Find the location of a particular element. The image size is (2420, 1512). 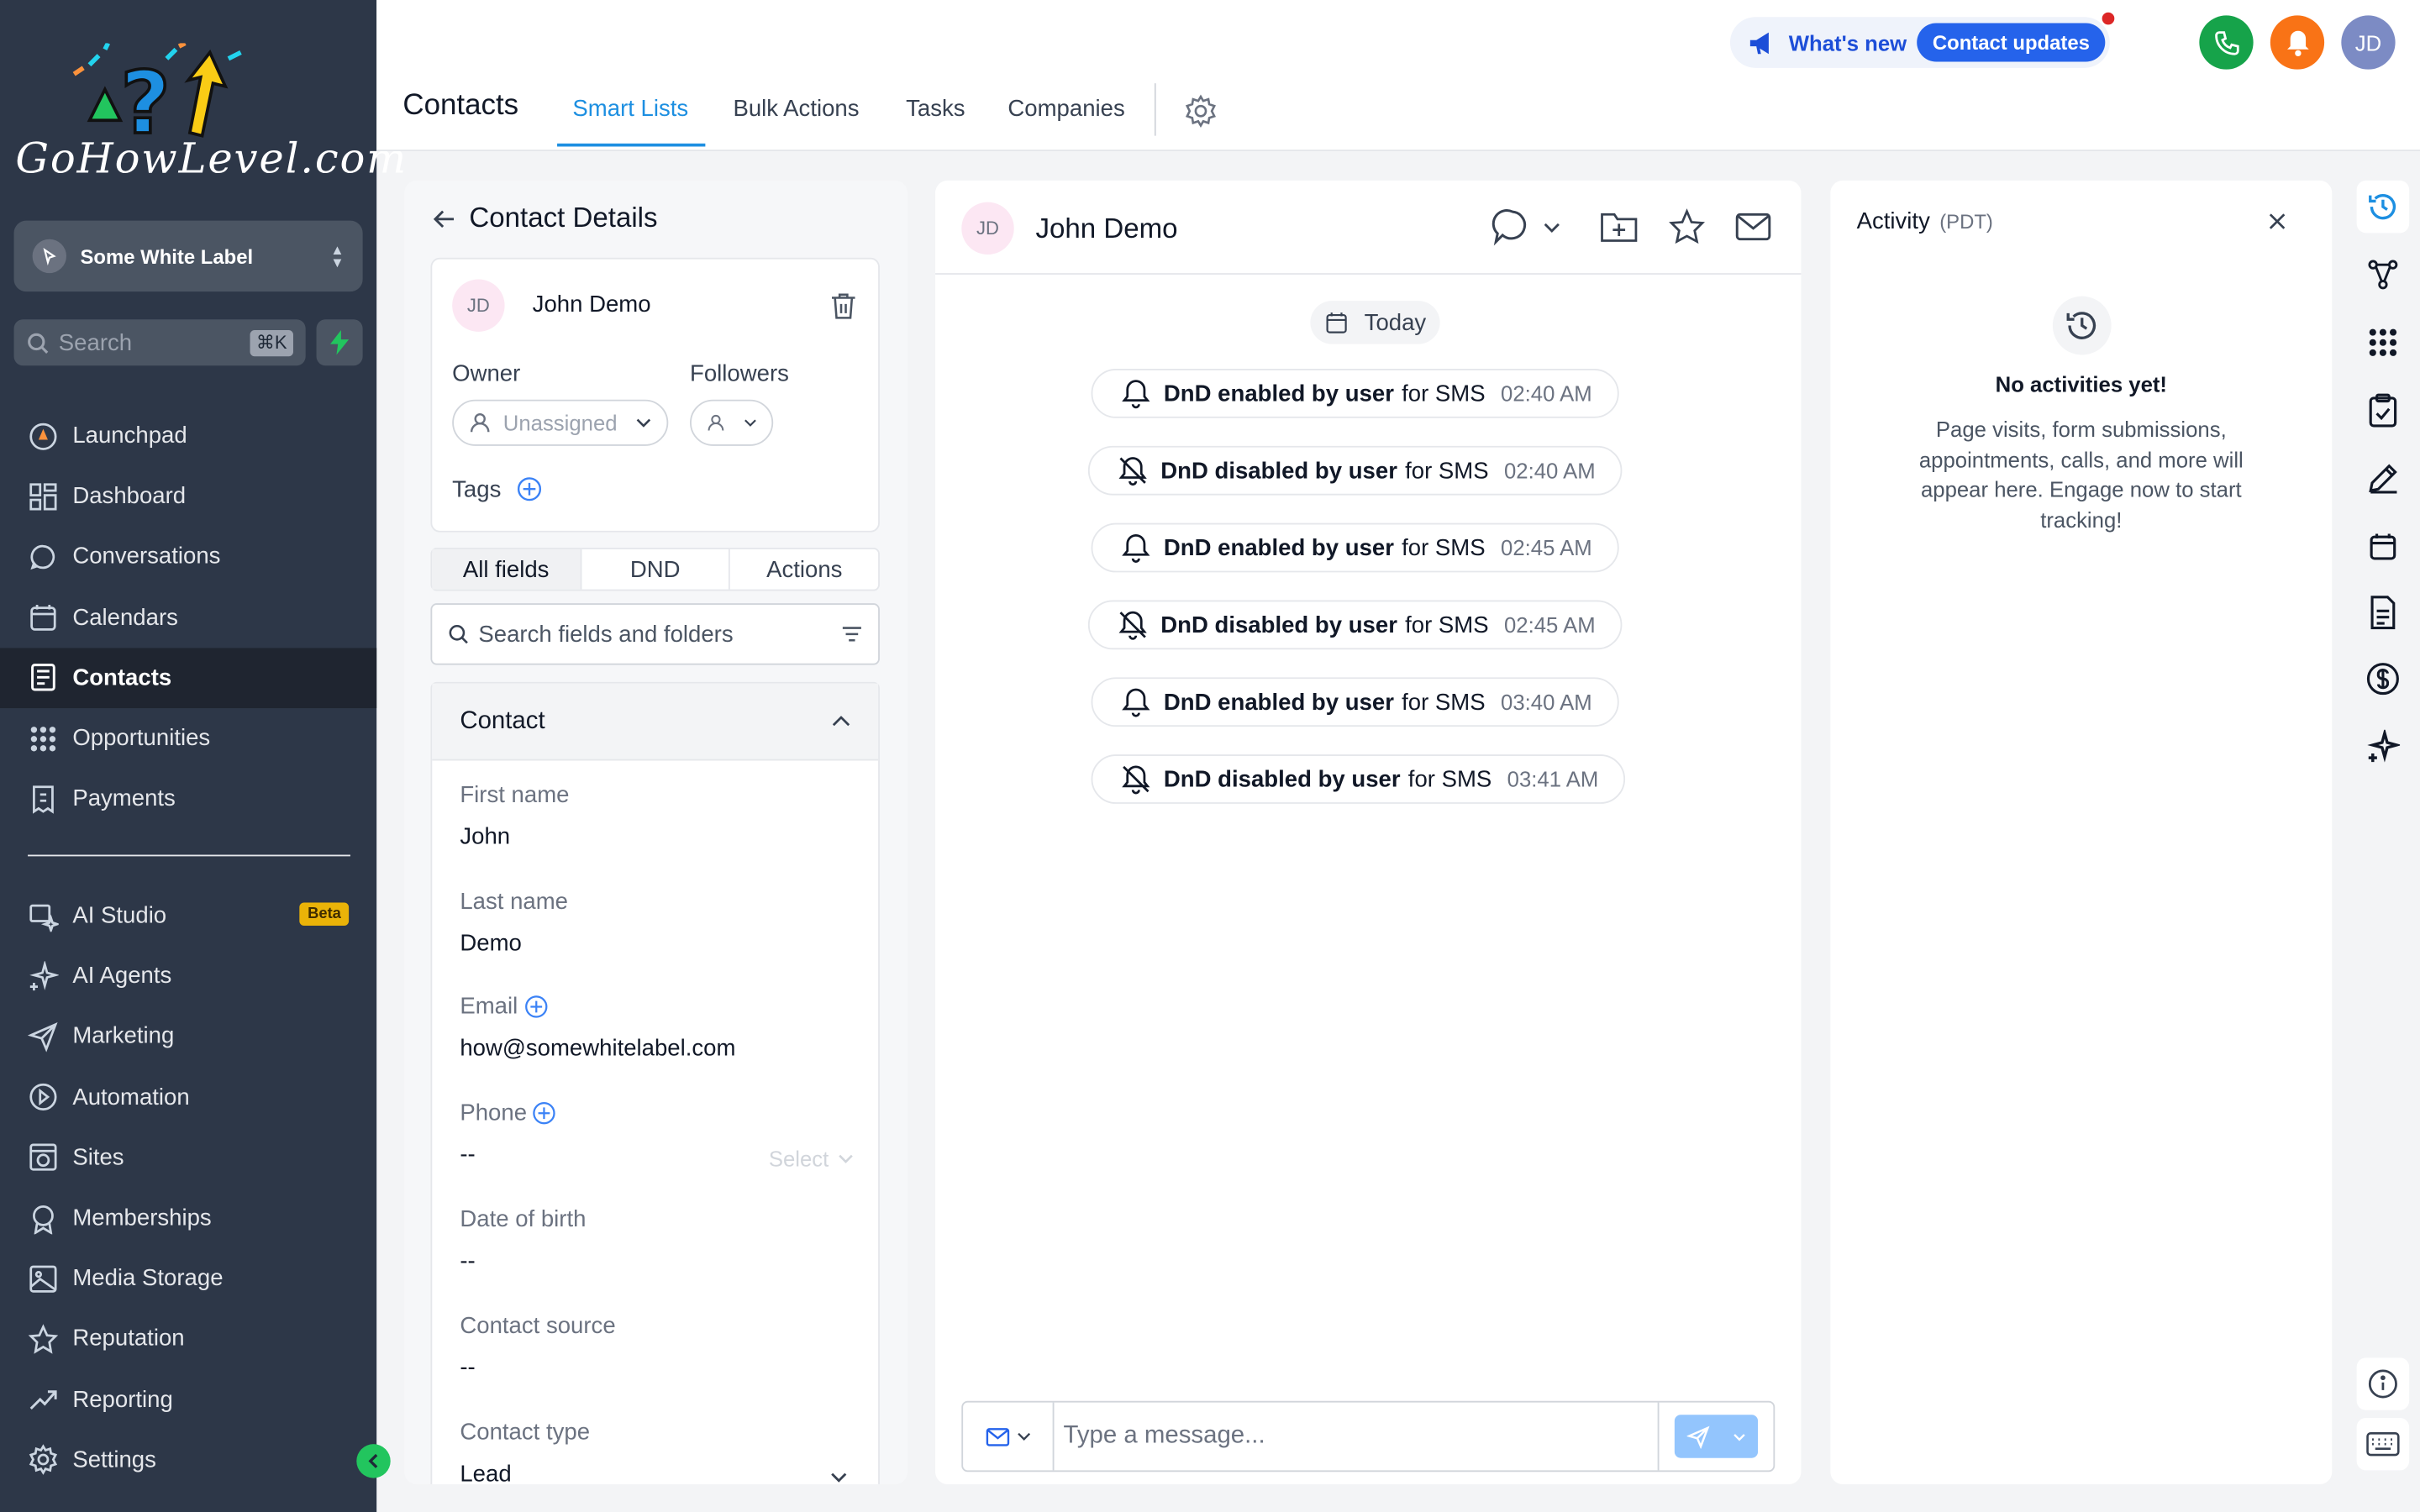

sidebar-item-sites: Sites is located at coordinates (188, 1157).